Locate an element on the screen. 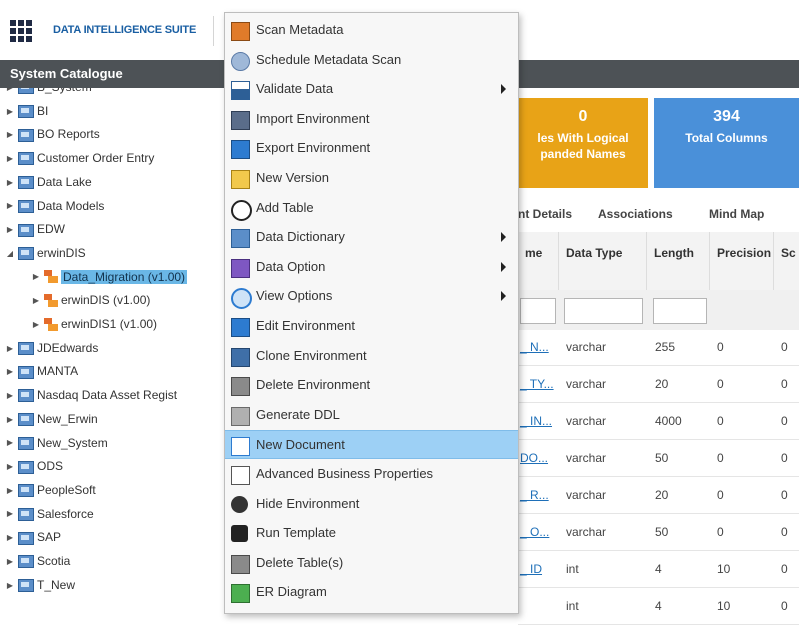 The image size is (799, 625). menu-item-scan-metadata: Scan Metadata is located at coordinates (371, 30).